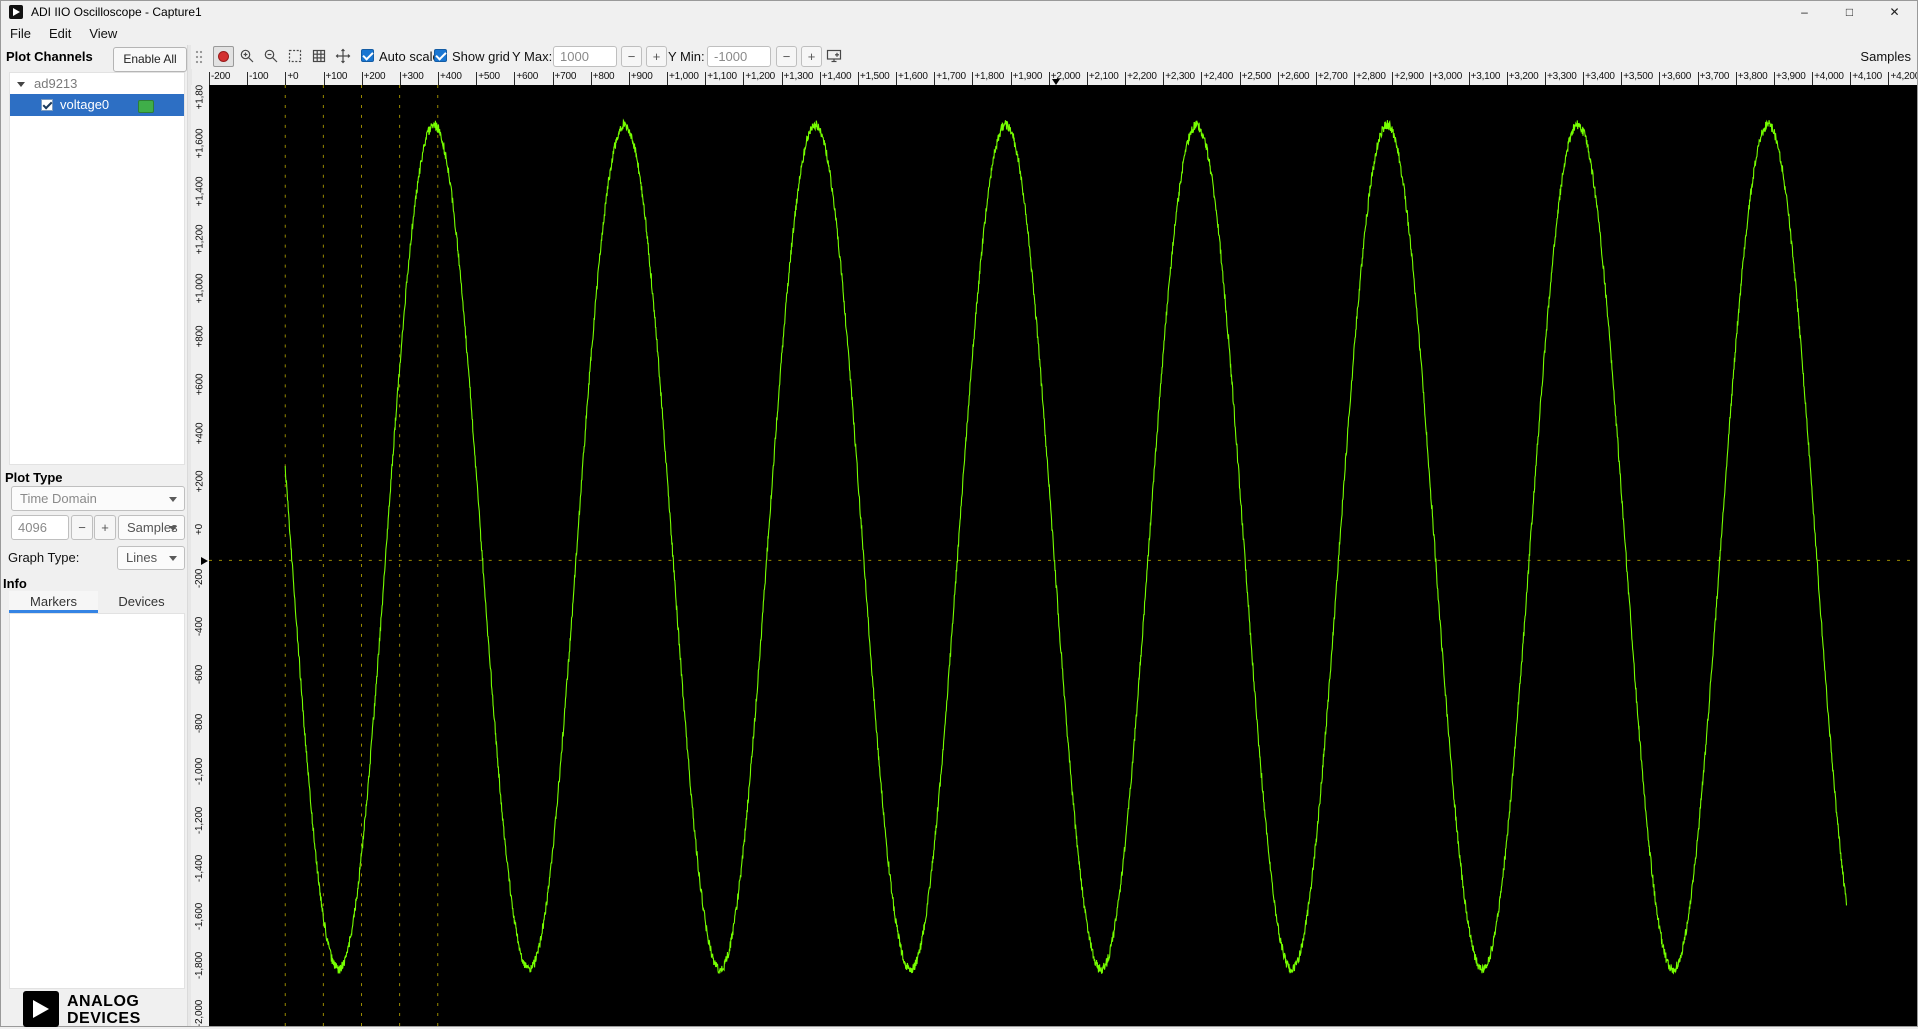  Describe the element at coordinates (41, 1009) in the screenshot. I see `adi-triangle-icon` at that location.